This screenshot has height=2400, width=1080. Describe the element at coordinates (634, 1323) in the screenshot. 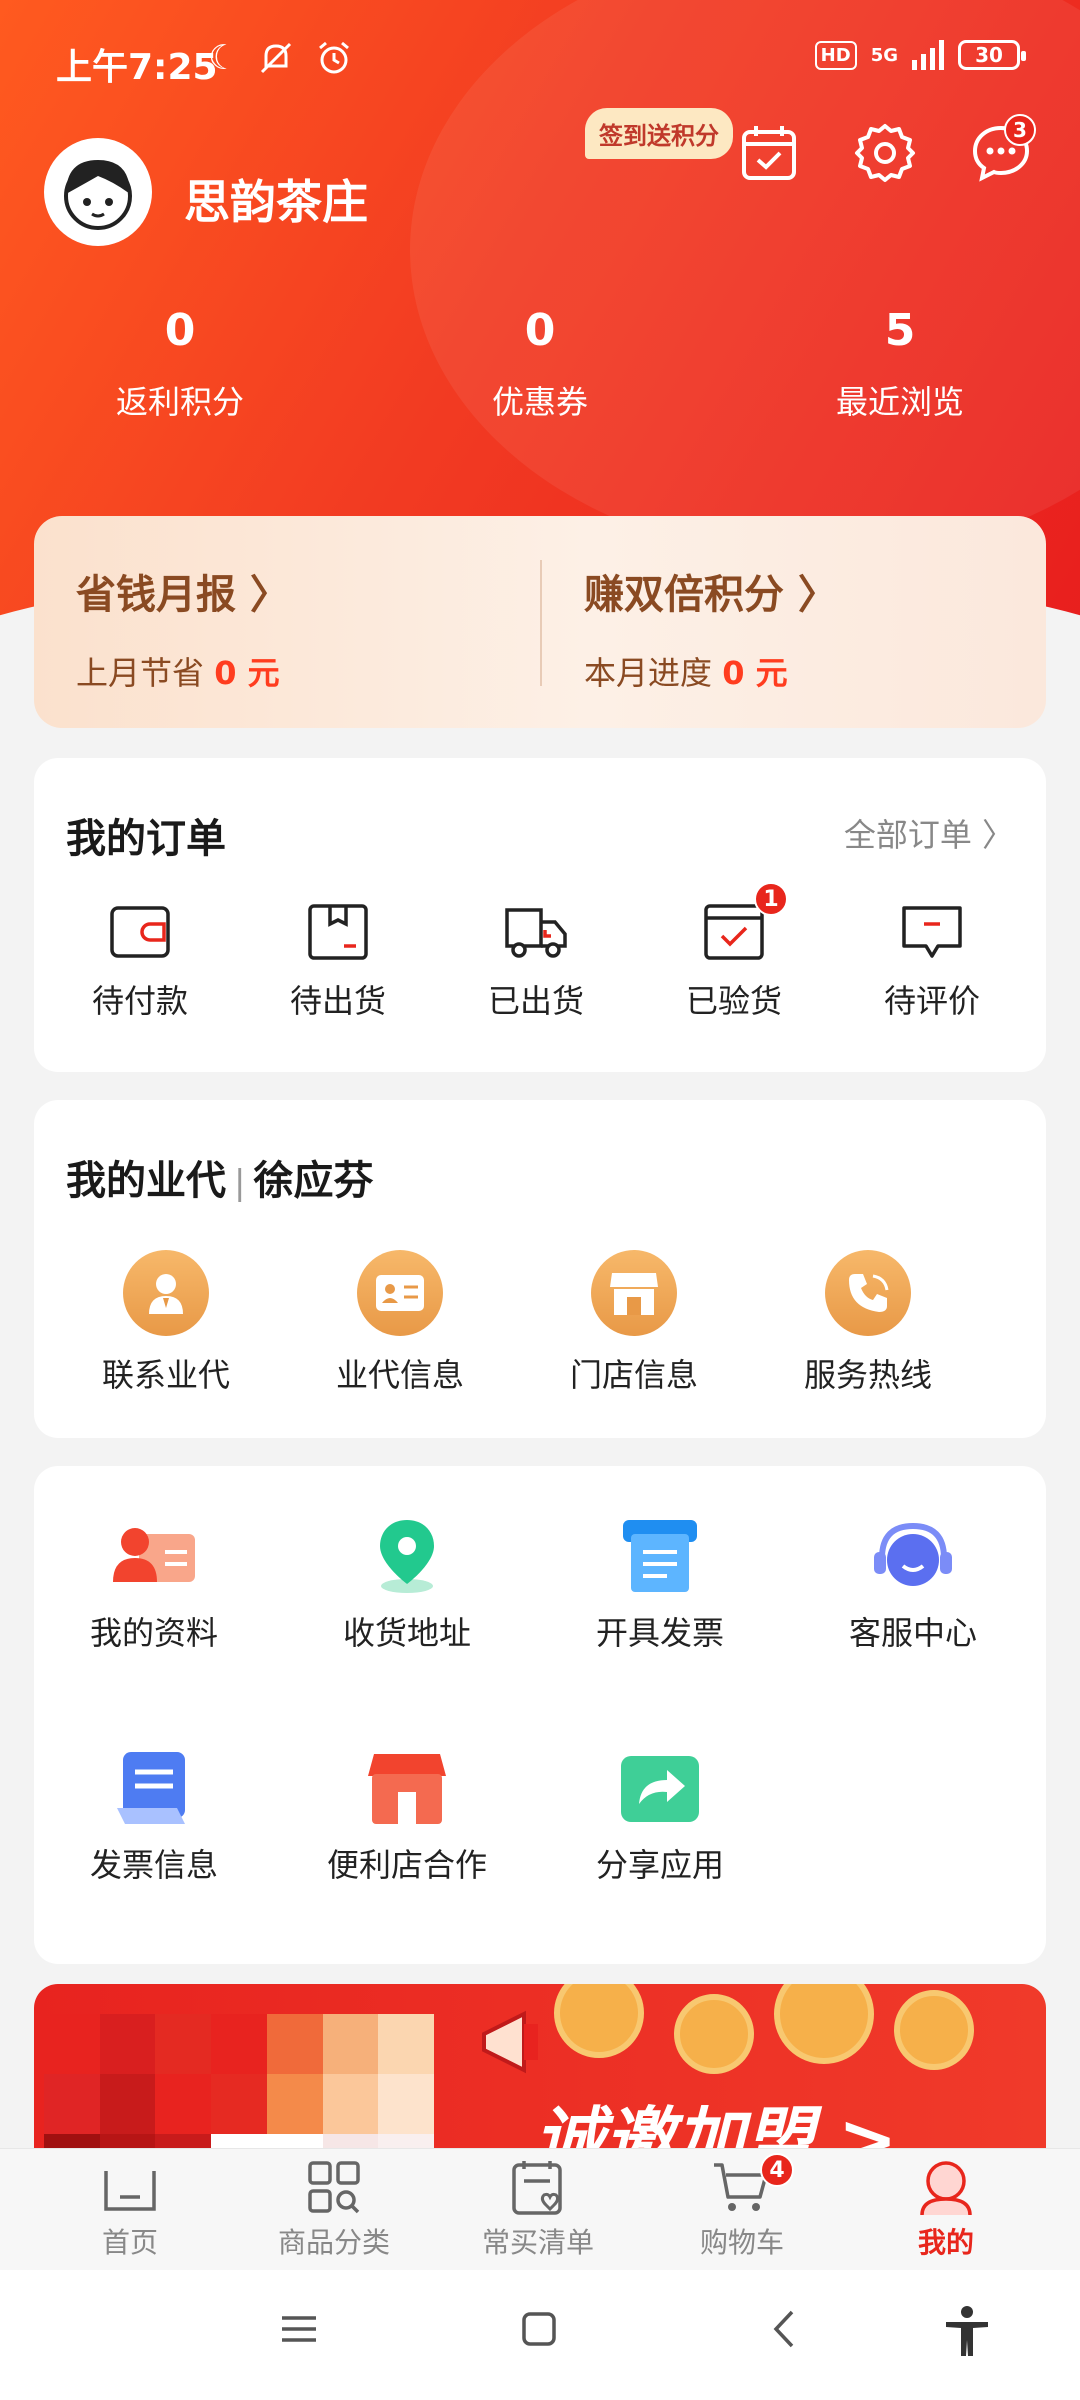

I see `store-info: 门店信息` at that location.